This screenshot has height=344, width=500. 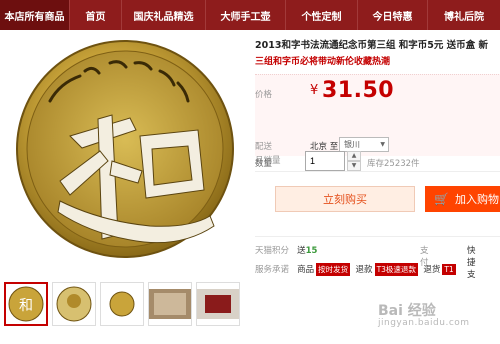 I want to click on service-tag-3: T1, so click(x=449, y=269).